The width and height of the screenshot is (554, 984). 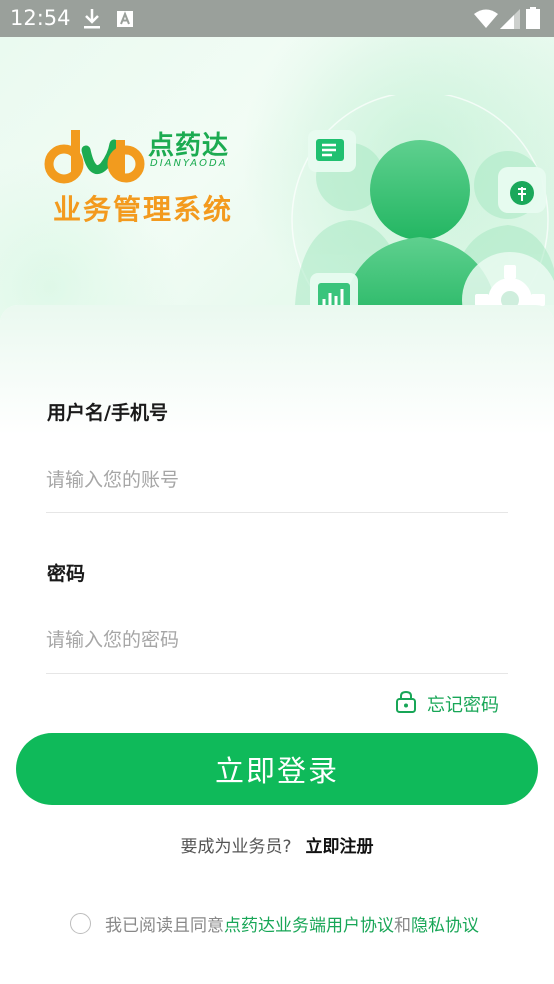 What do you see at coordinates (277, 512) in the screenshot?
I see `username-divider` at bounding box center [277, 512].